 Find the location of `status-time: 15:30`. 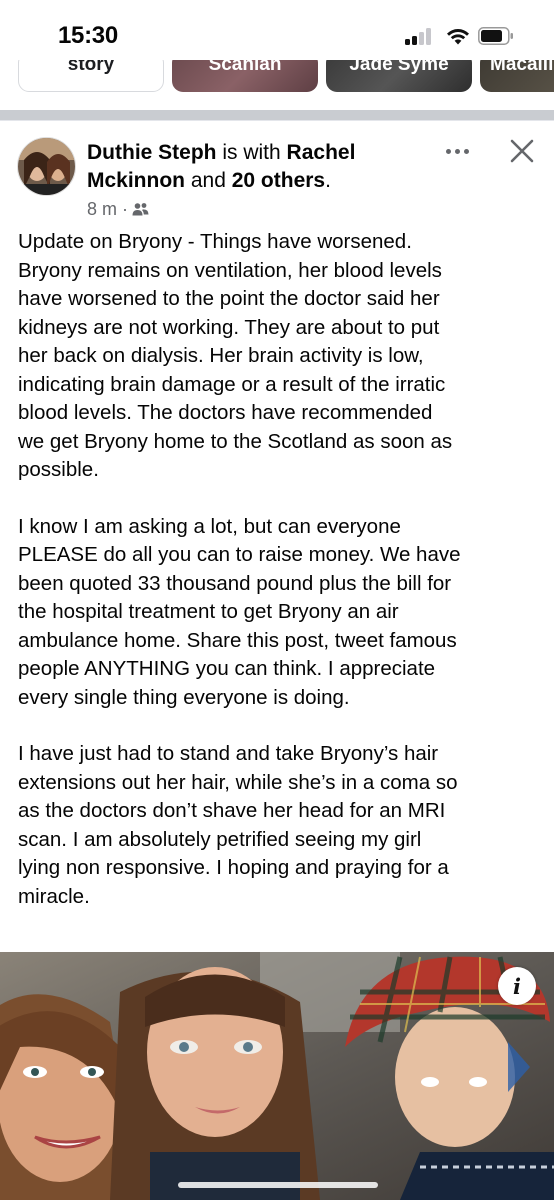

status-time: 15:30 is located at coordinates (88, 35).